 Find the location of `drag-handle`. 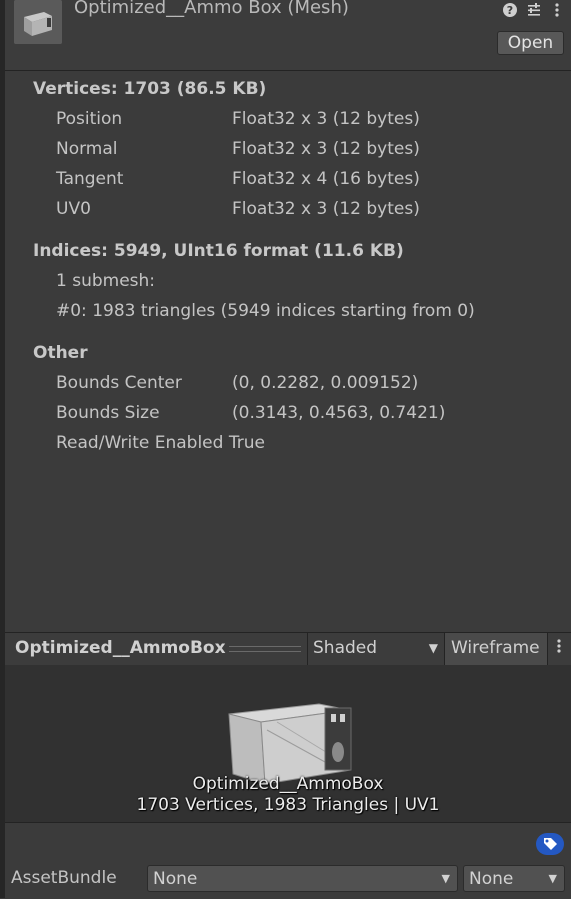

drag-handle is located at coordinates (265, 649).